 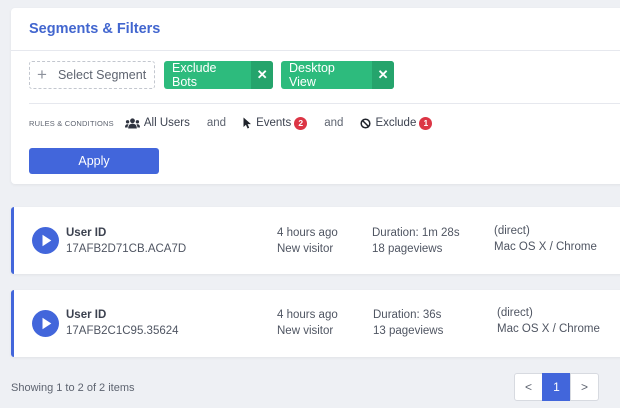 What do you see at coordinates (73, 388) in the screenshot?
I see `pagination-summary: Showing 1 to 2 of 2 items` at bounding box center [73, 388].